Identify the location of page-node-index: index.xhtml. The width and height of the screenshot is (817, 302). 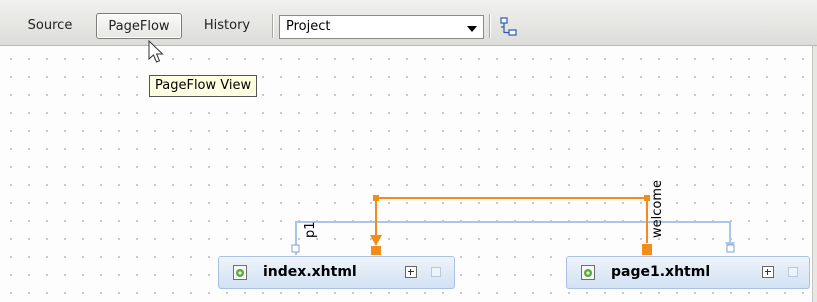
(336, 272).